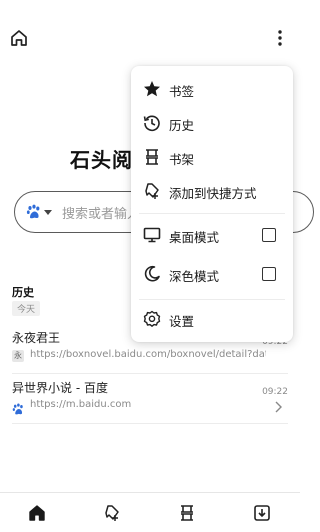 This screenshot has height=532, width=320. What do you see at coordinates (48, 212) in the screenshot?
I see `chevron-down-icon` at bounding box center [48, 212].